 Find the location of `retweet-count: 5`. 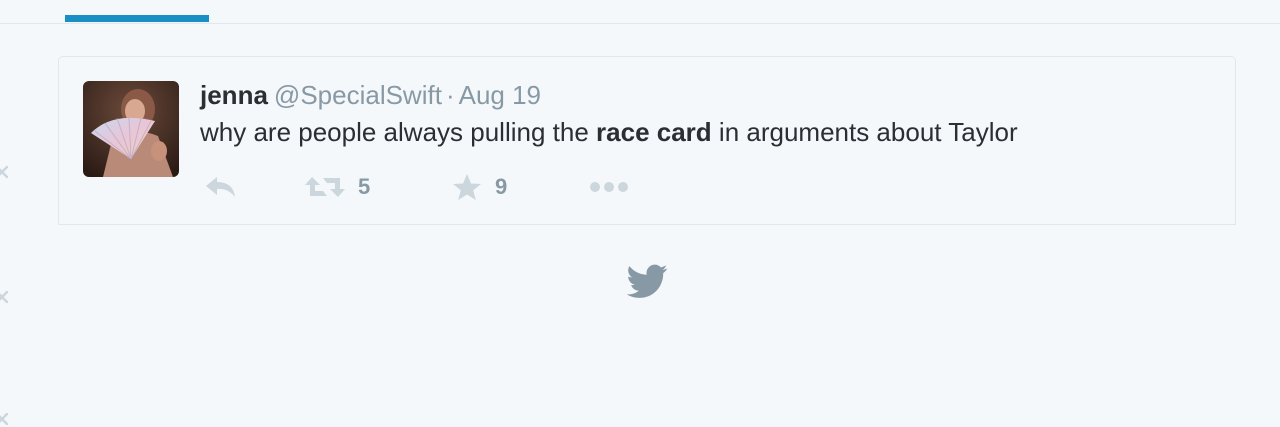

retweet-count: 5 is located at coordinates (364, 186).